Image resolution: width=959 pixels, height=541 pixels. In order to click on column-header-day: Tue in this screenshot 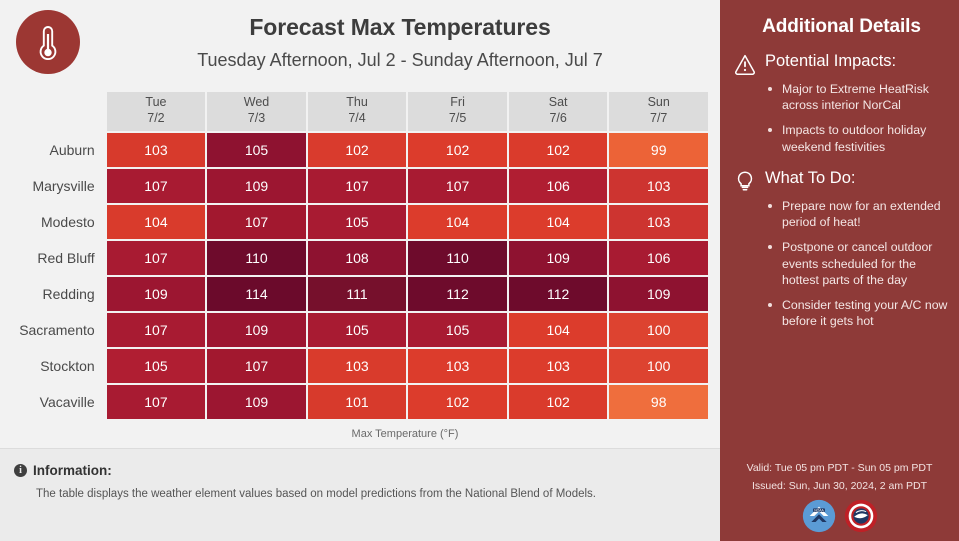, I will do `click(156, 102)`.